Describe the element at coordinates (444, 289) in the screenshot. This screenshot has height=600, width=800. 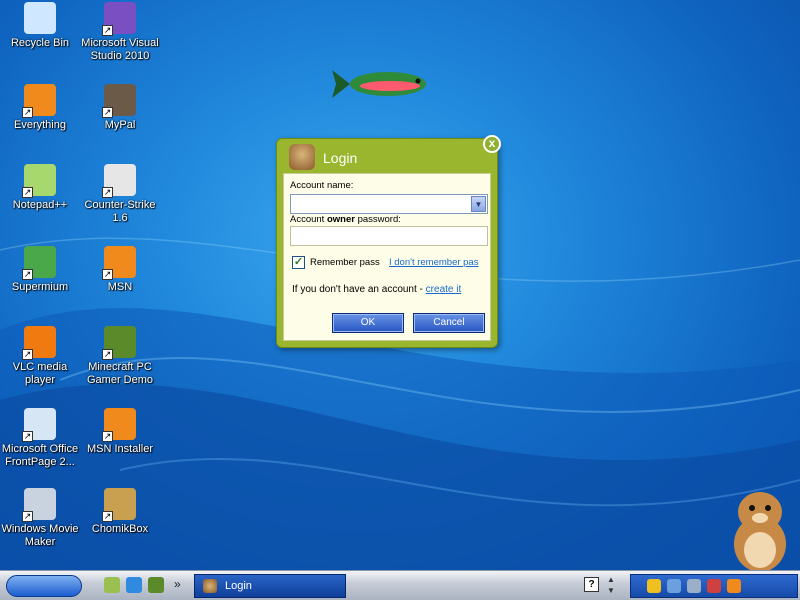
I see `create-account-link: create it` at that location.